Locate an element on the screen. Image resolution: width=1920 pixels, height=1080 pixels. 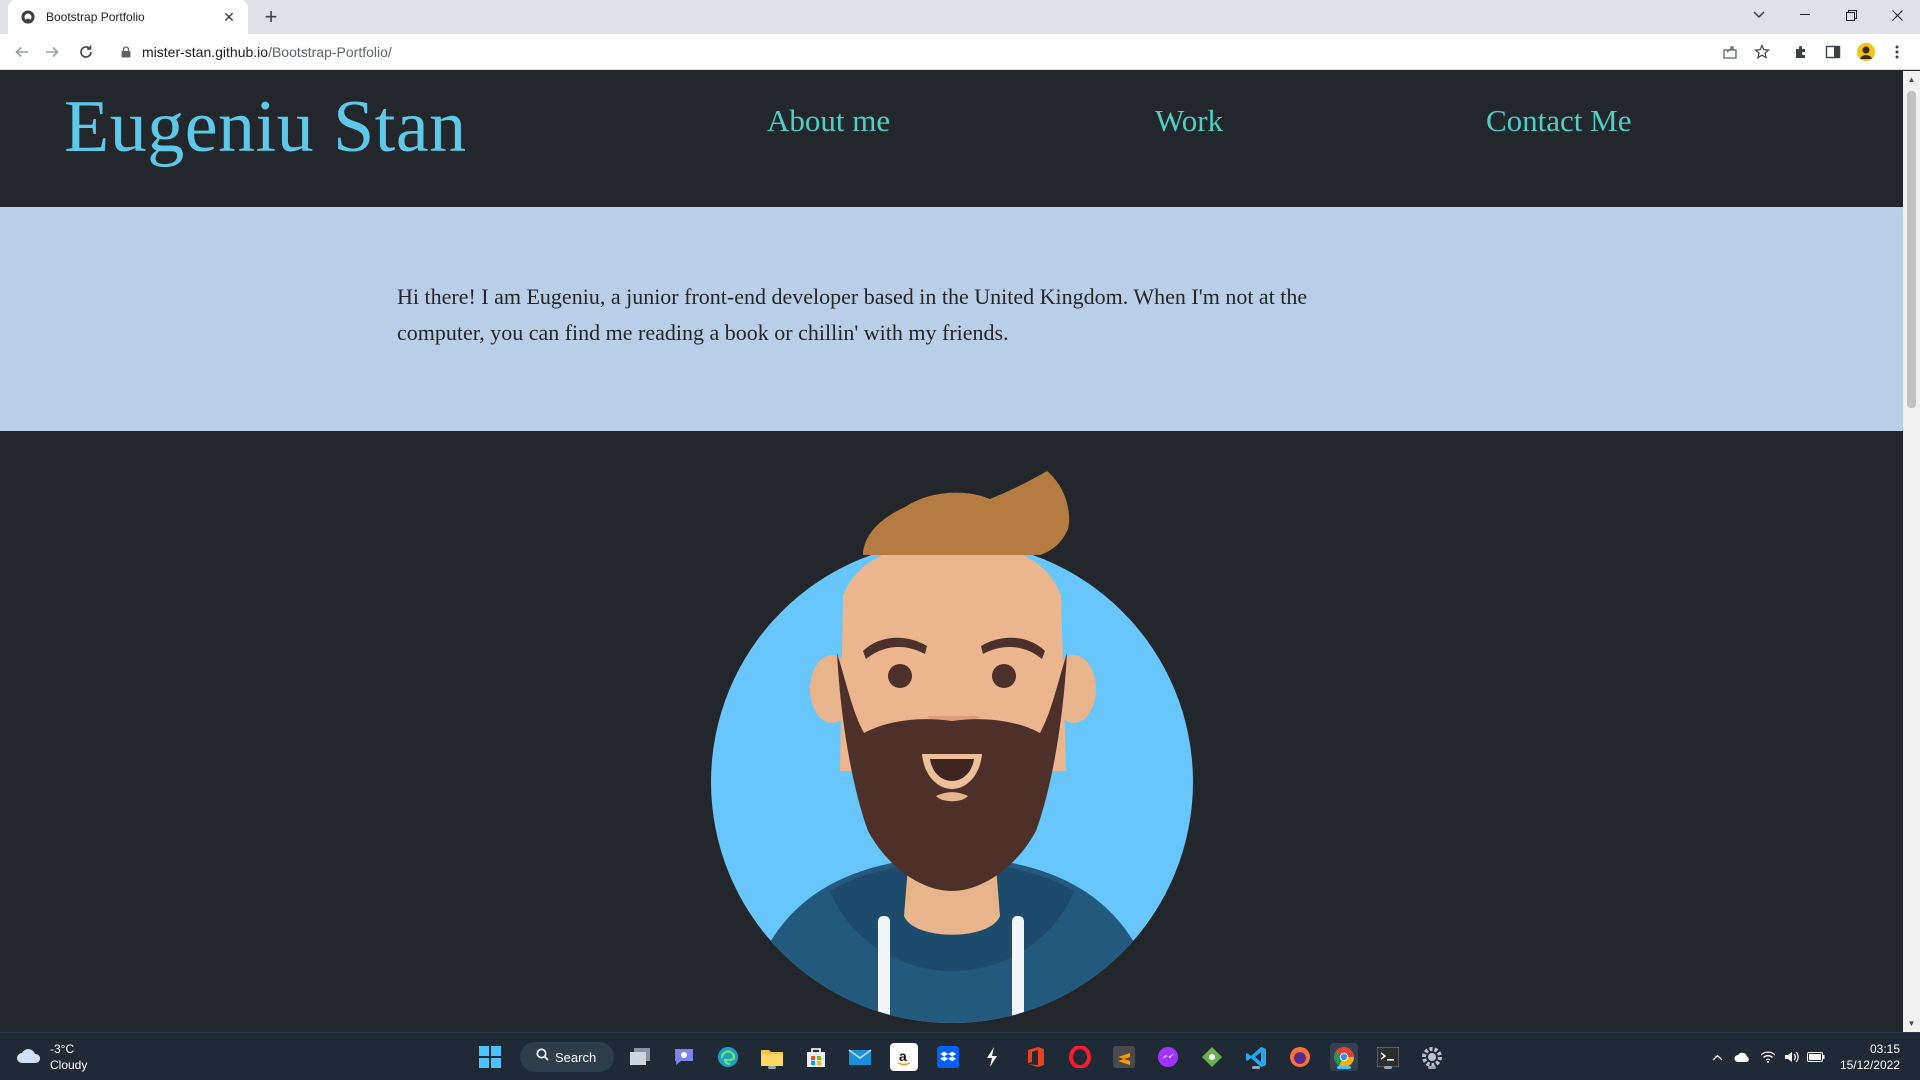
minimize-button is located at coordinates (1805, 15).